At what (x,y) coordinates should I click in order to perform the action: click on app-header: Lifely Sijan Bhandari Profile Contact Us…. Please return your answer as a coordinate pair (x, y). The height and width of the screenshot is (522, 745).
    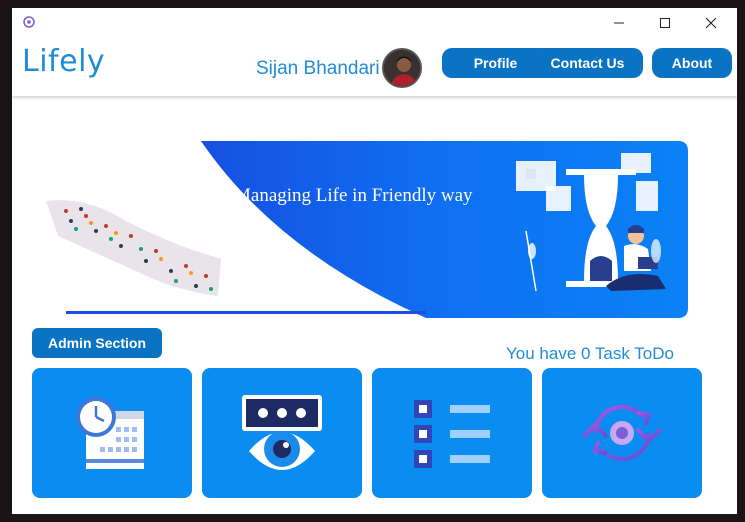
    Looking at the image, I should click on (374, 67).